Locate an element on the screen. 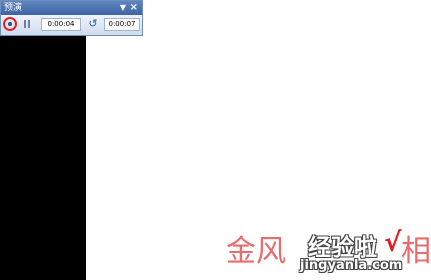 This screenshot has width=431, height=280. play-icon is located at coordinates (10, 24).